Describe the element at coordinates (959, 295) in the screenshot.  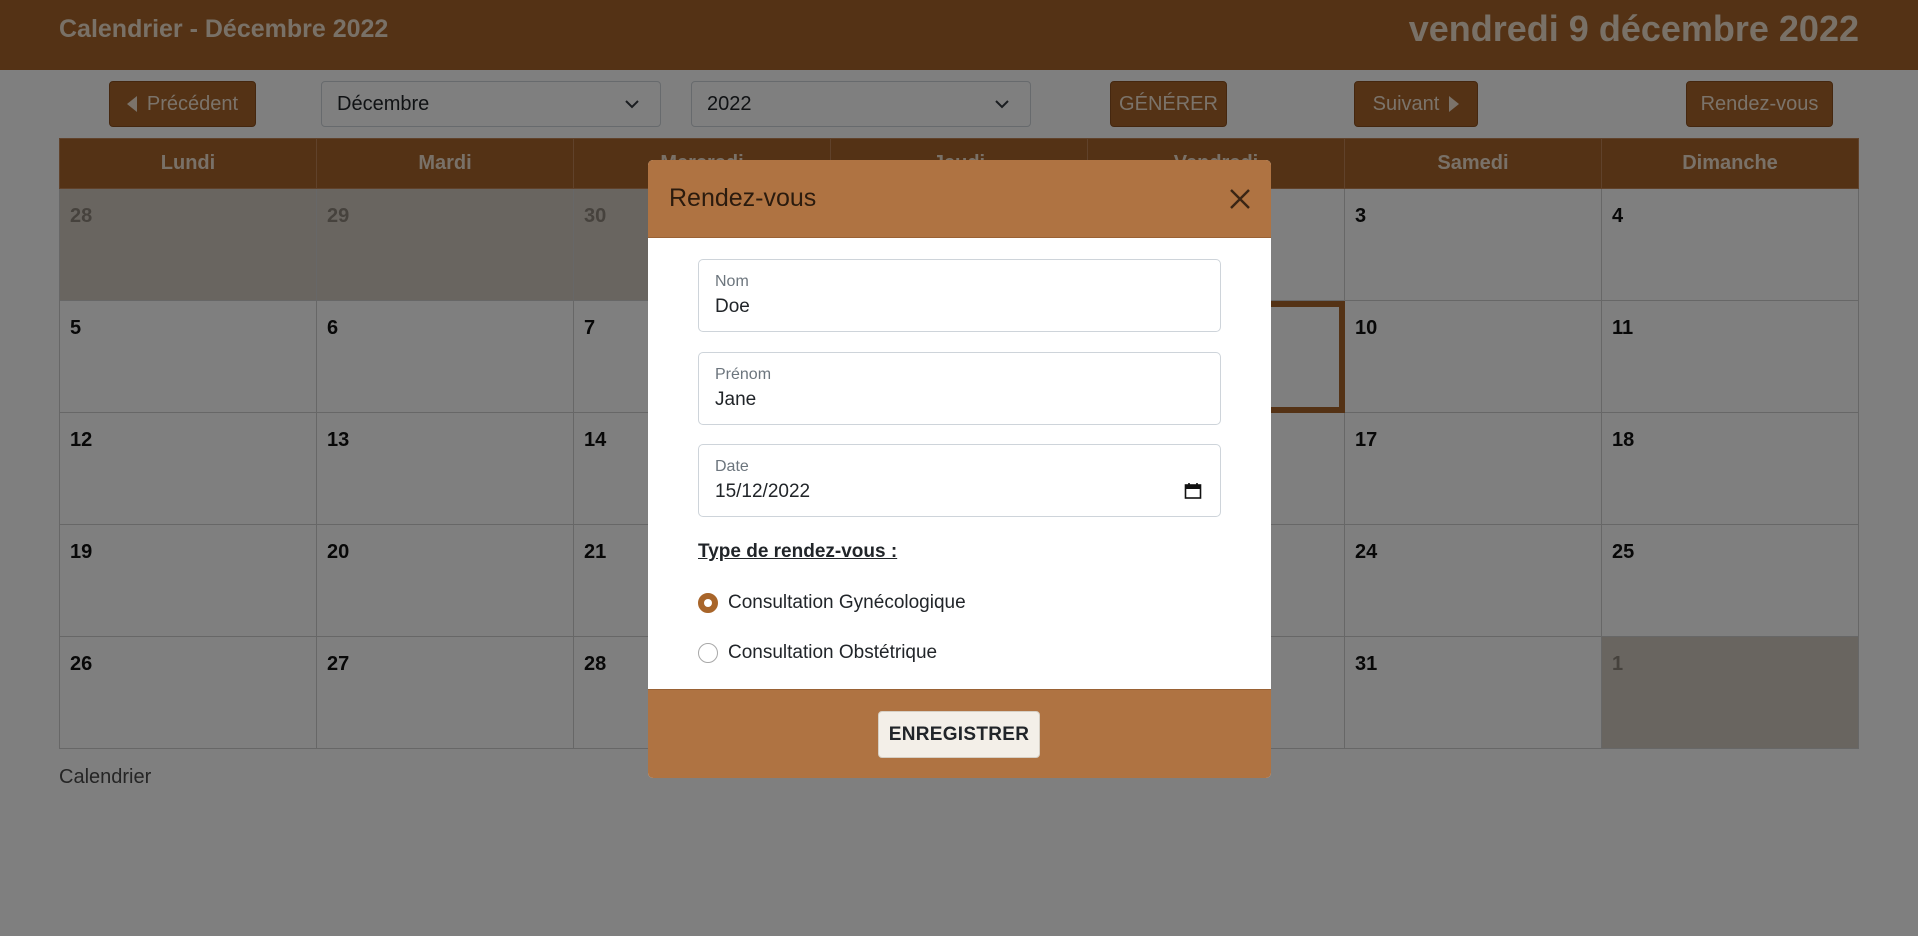
I see `nom-field: Nom Doe` at that location.